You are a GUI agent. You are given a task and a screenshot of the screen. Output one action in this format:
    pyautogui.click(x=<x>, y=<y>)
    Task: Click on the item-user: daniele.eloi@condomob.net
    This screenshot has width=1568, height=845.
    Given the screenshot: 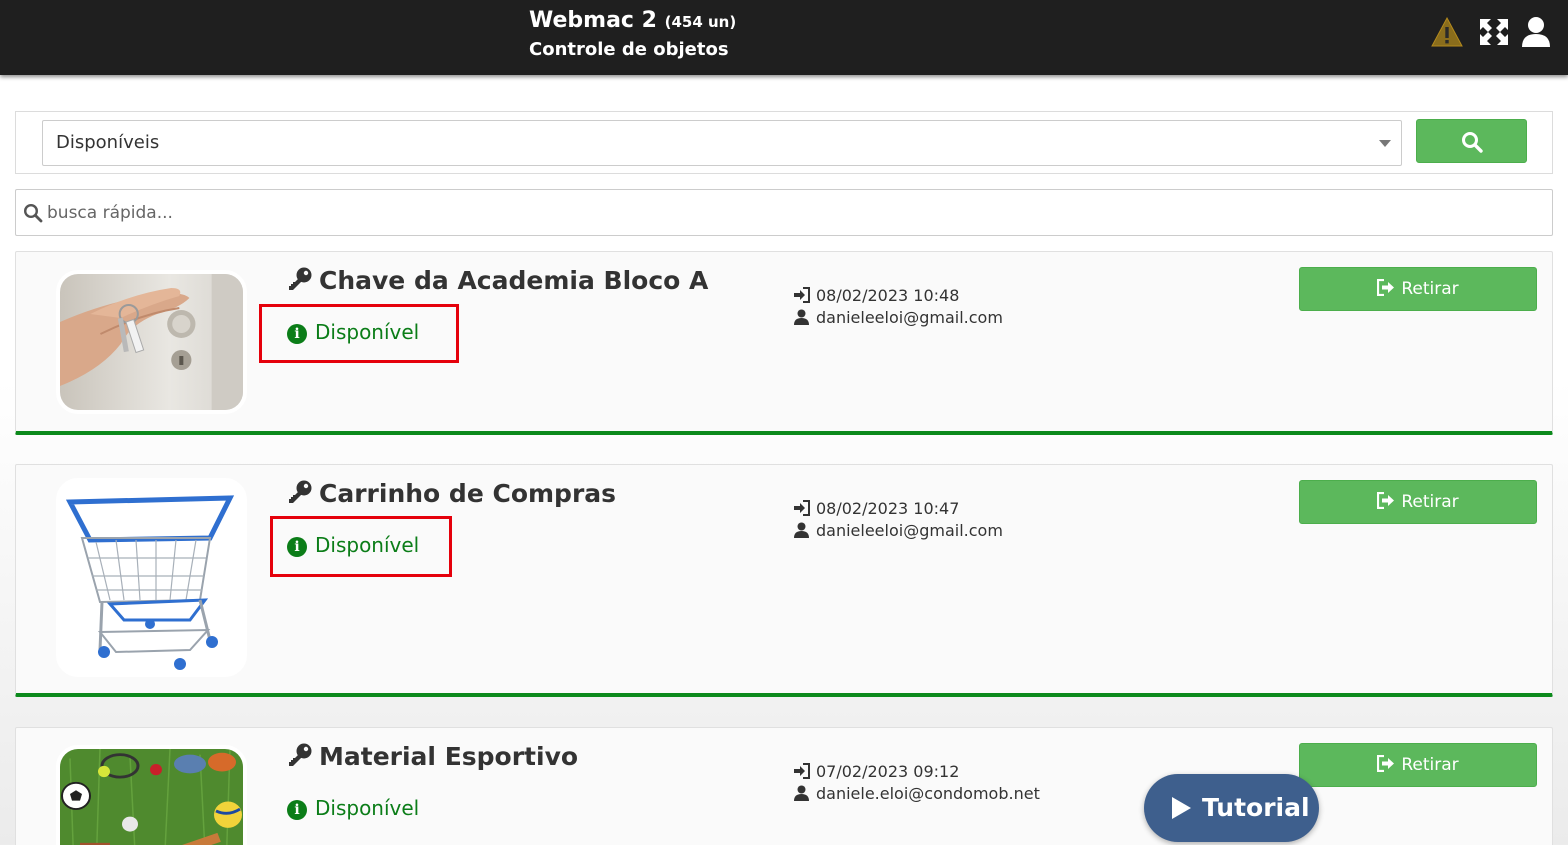 What is the action you would take?
    pyautogui.click(x=928, y=793)
    